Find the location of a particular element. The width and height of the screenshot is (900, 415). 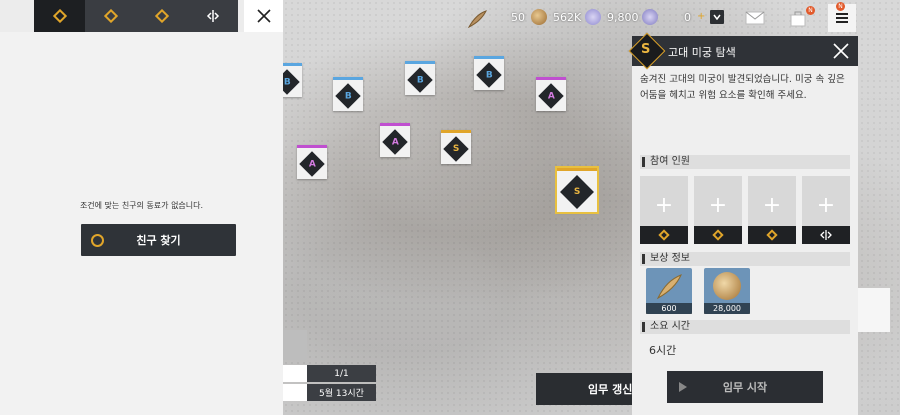

gem-icon is located at coordinates (593, 17).